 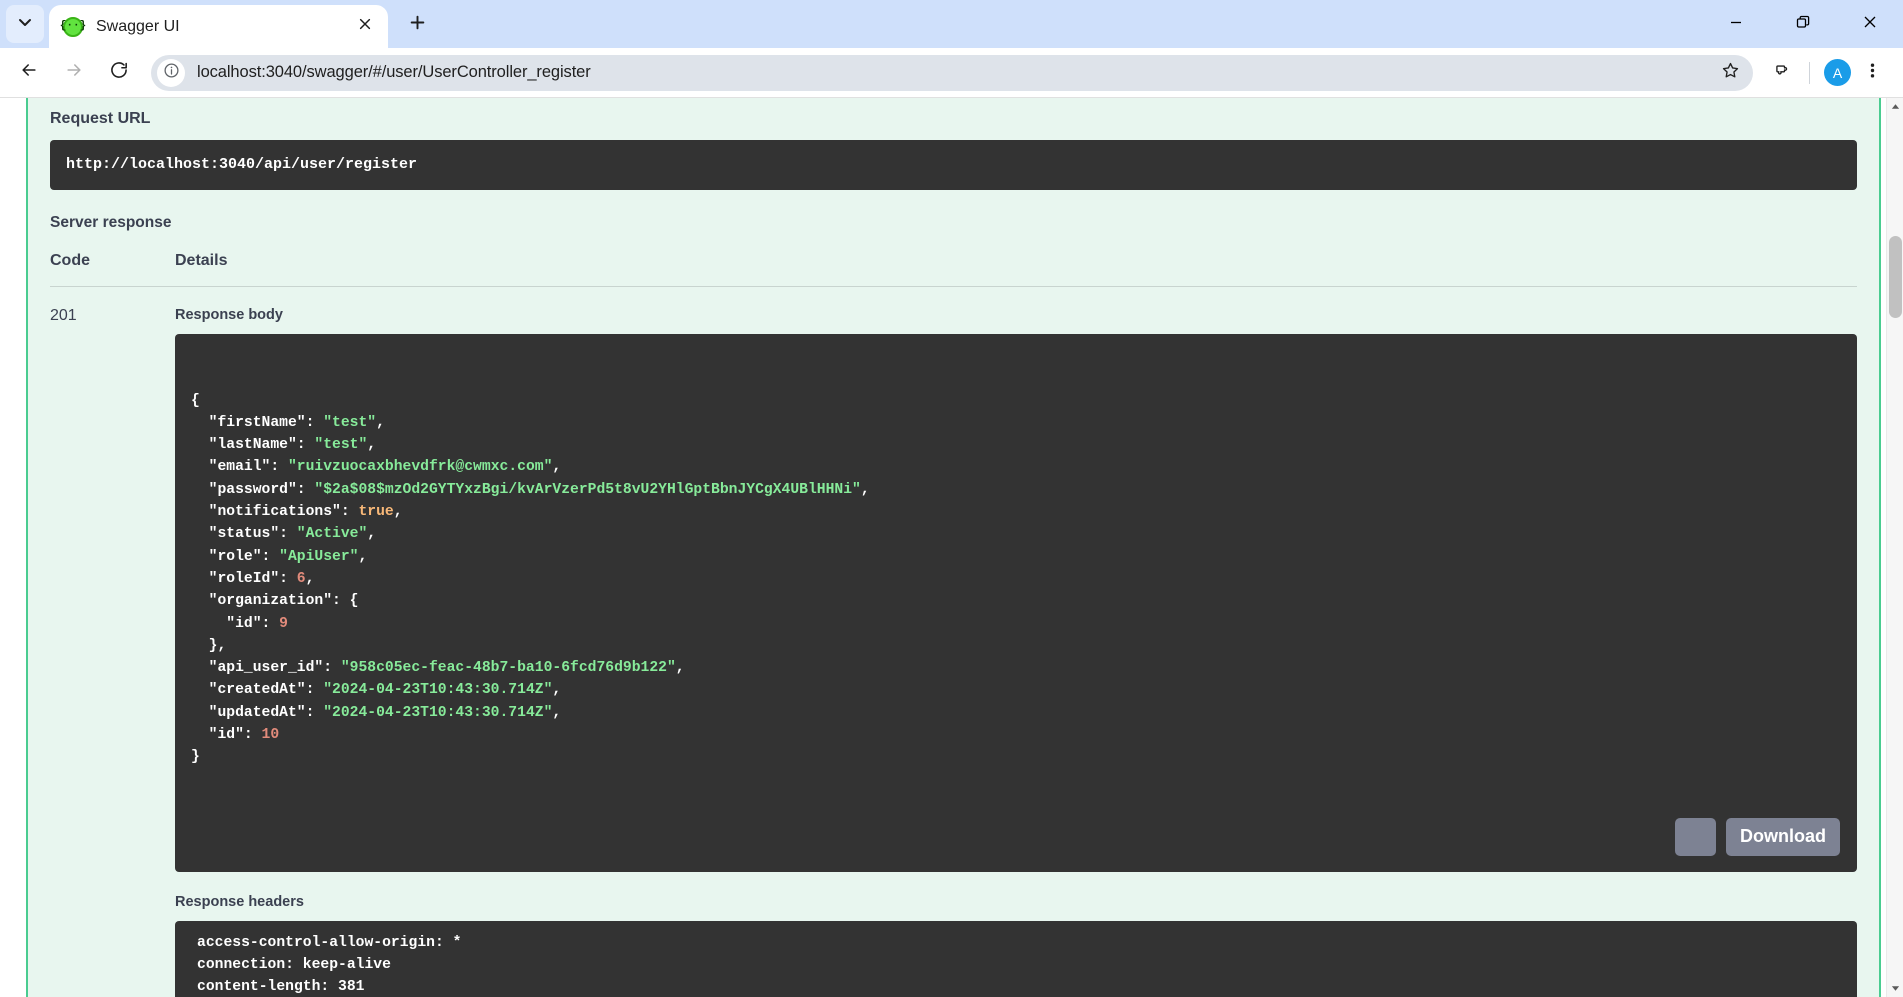 I want to click on tab-close-button, so click(x=365, y=27).